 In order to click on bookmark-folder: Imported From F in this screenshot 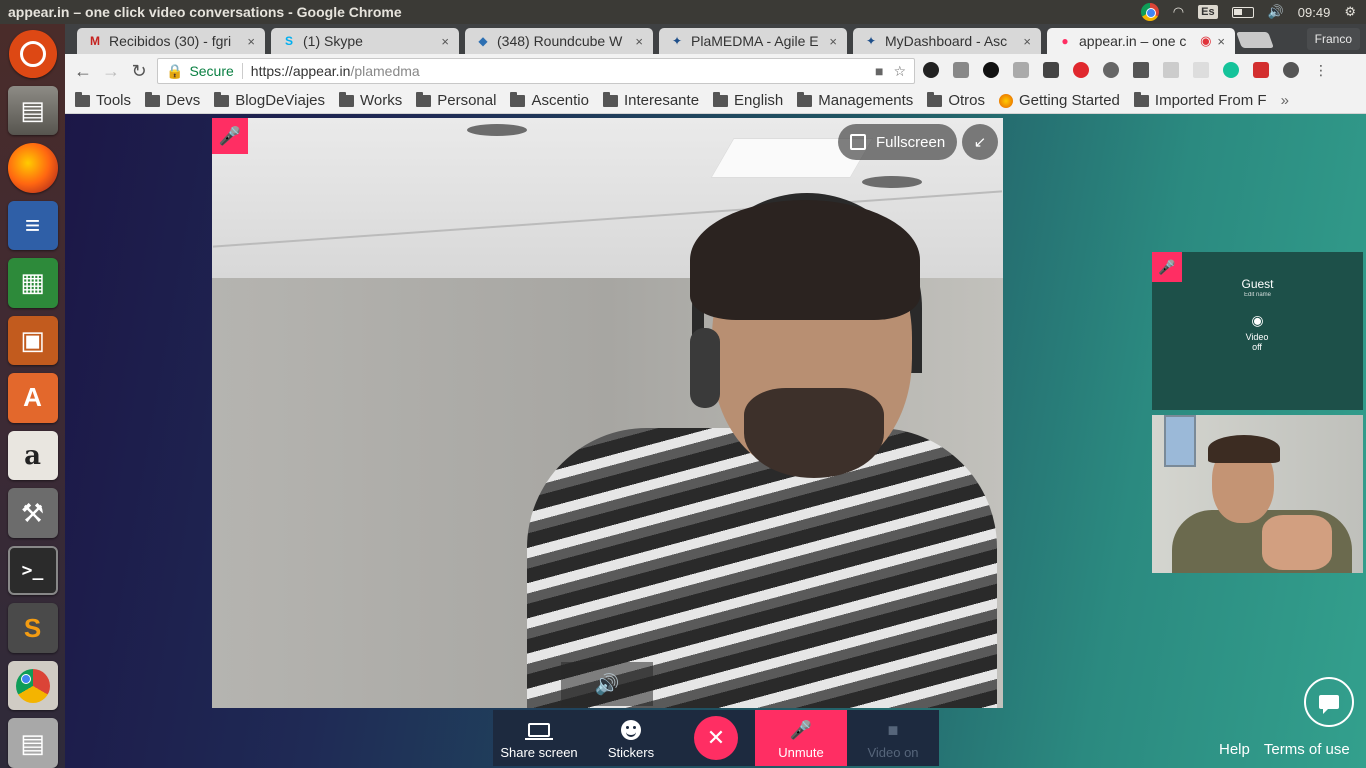, I will do `click(1200, 100)`.